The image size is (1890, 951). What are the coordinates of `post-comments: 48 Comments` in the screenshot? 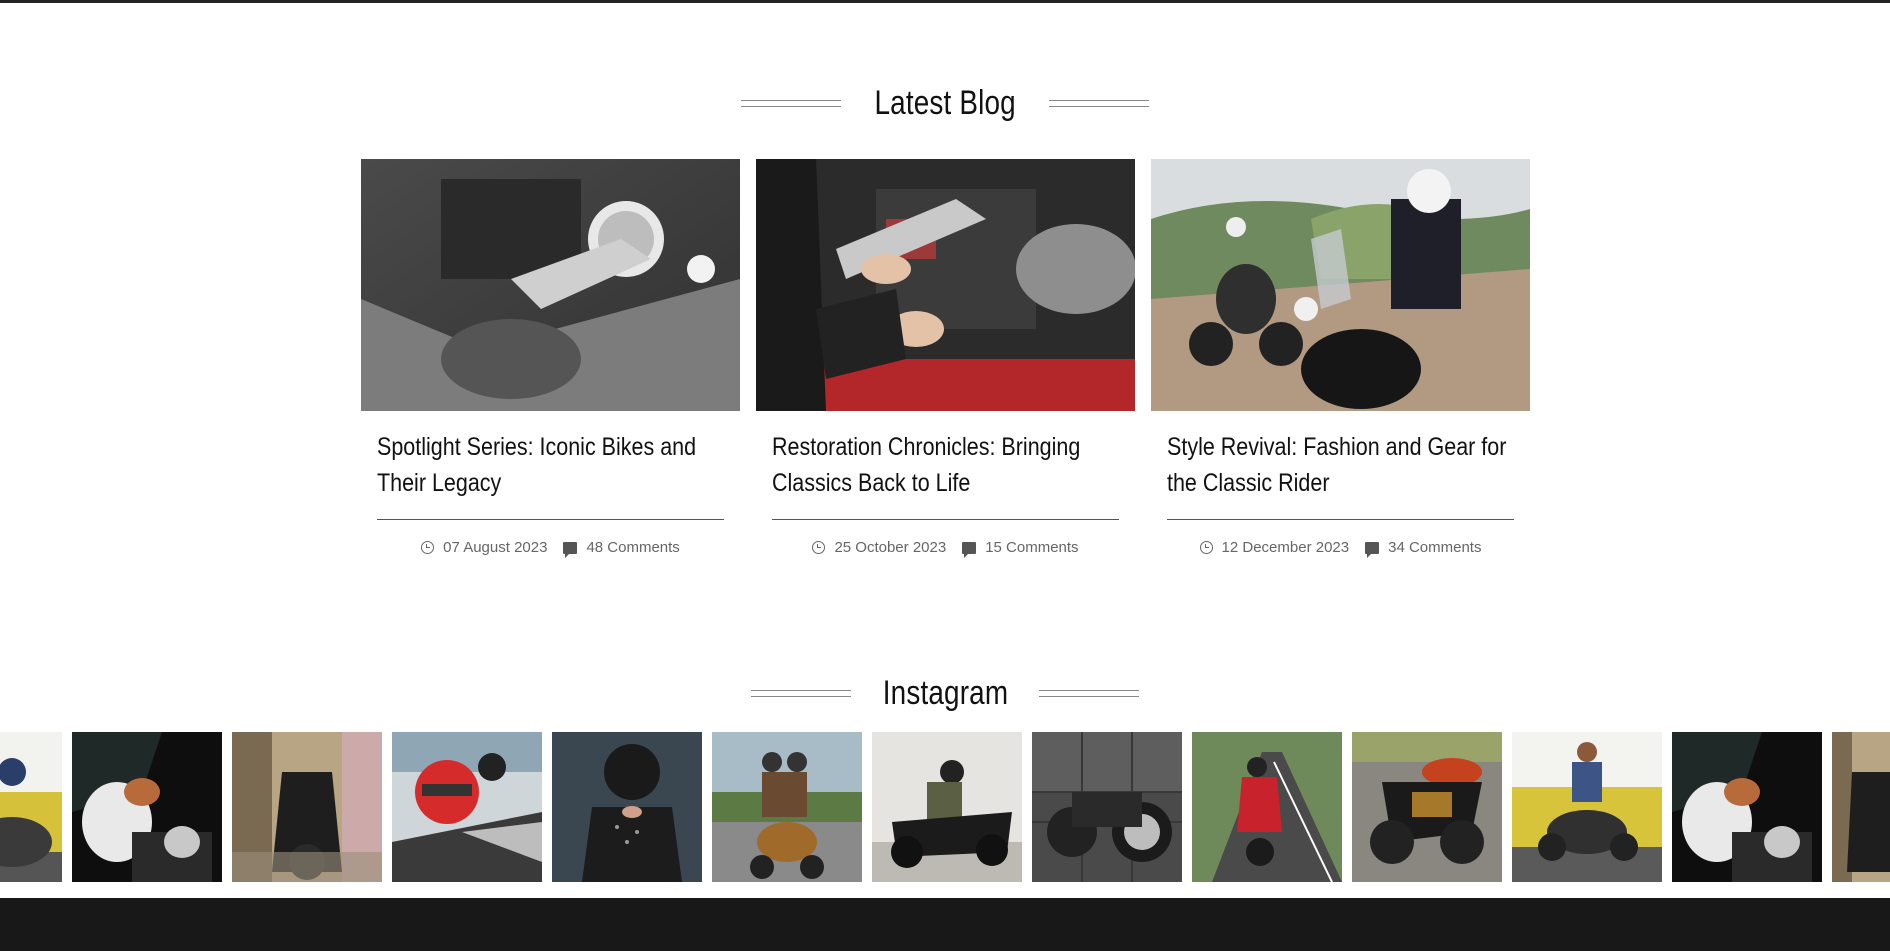 It's located at (621, 548).